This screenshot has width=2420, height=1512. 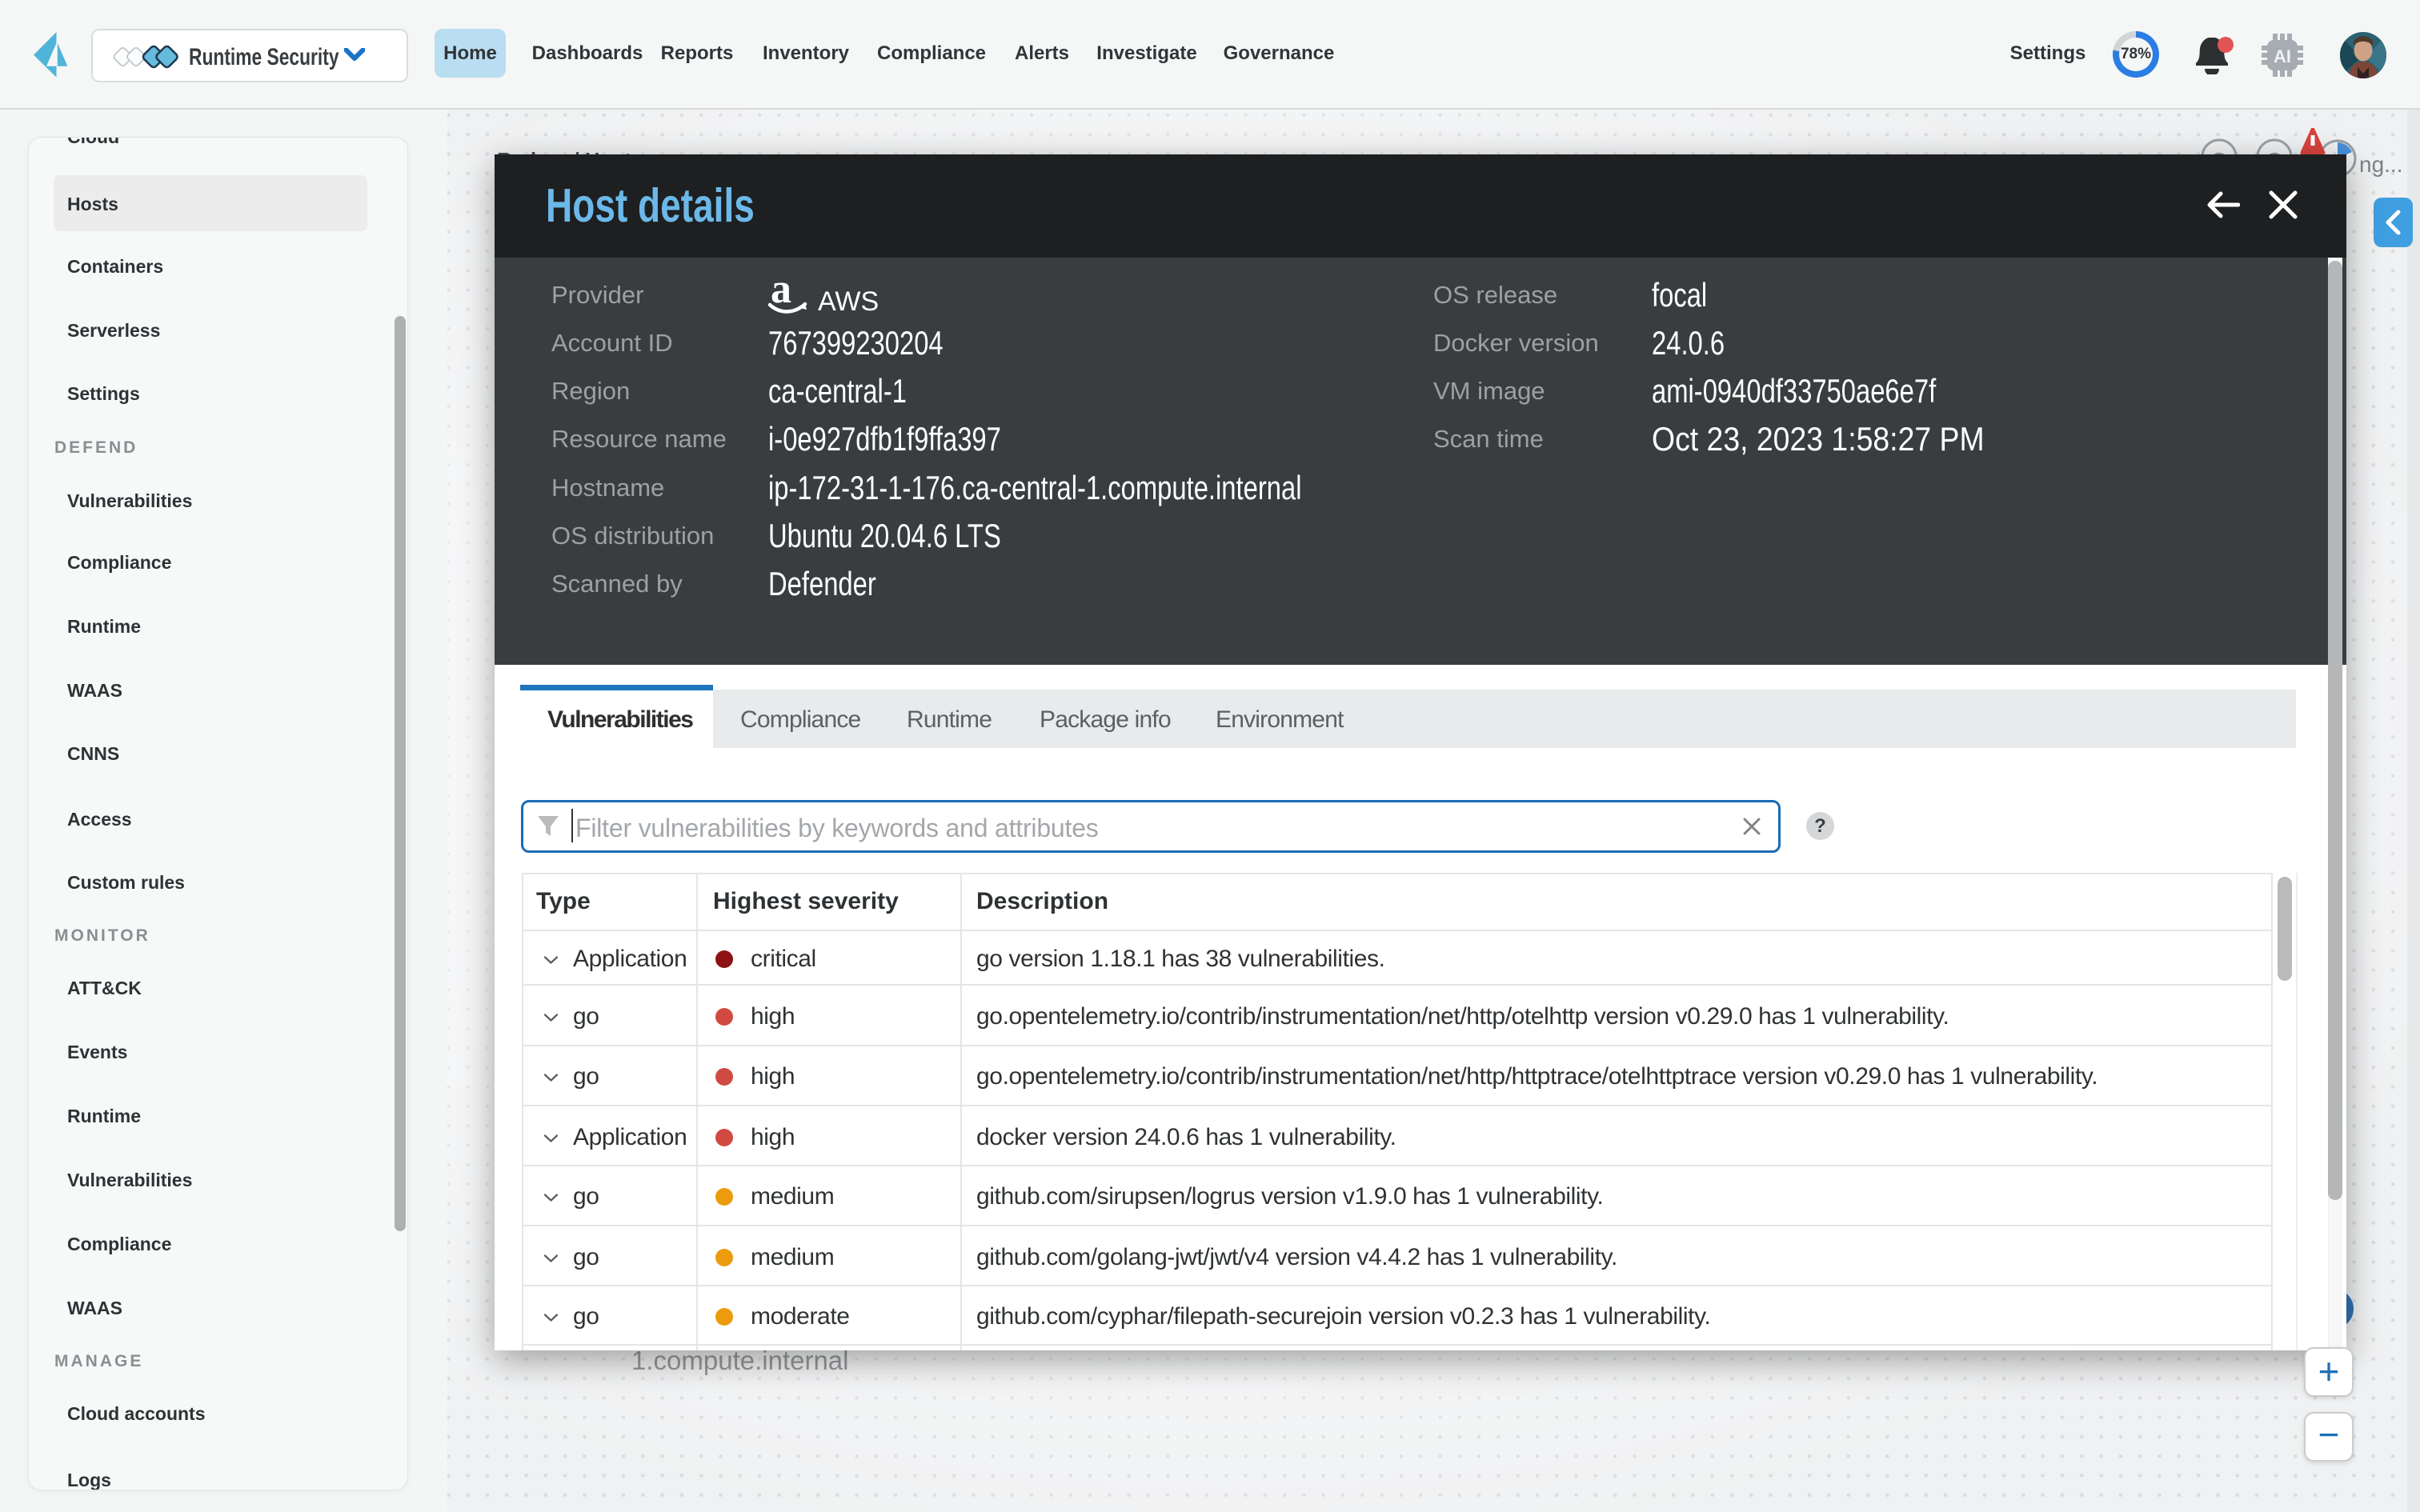 What do you see at coordinates (2282, 56) in the screenshot?
I see `svg-text: AI` at bounding box center [2282, 56].